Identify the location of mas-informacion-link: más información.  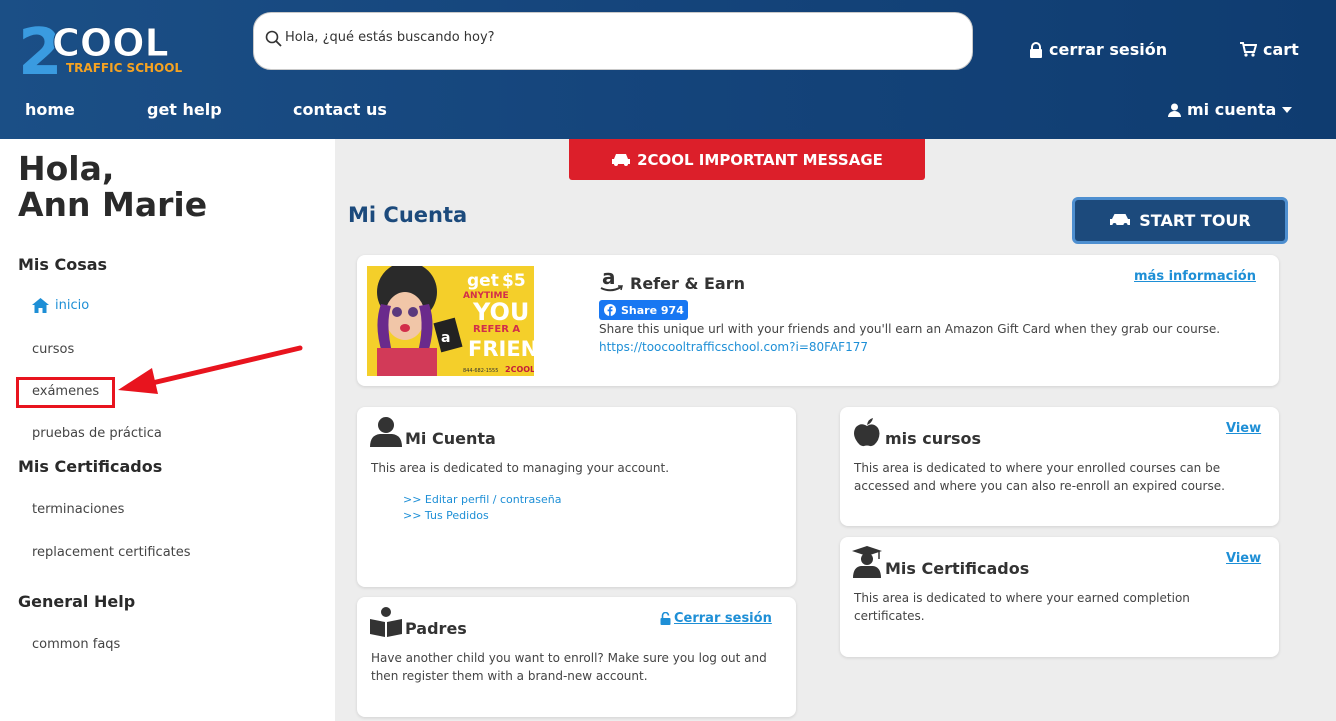
(1195, 276).